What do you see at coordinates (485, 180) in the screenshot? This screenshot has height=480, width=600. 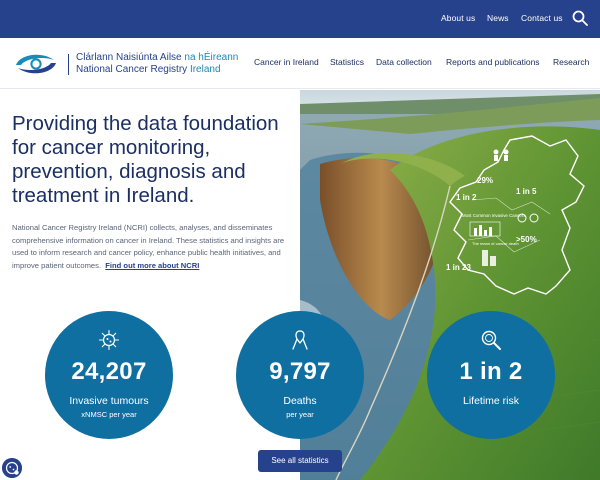 I see `infographic-29-percent: 29%` at bounding box center [485, 180].